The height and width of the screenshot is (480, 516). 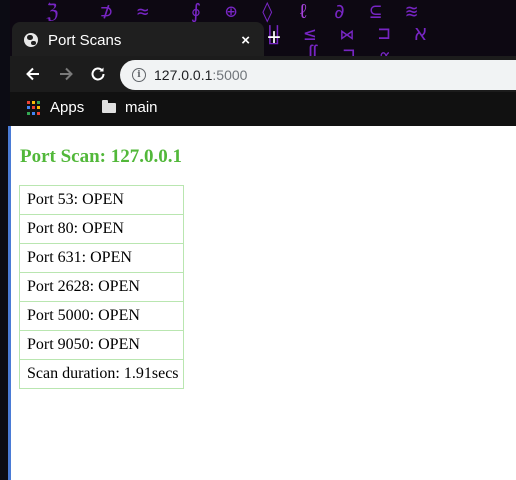 What do you see at coordinates (263, 109) in the screenshot?
I see `bookmarks-bar: Apps main` at bounding box center [263, 109].